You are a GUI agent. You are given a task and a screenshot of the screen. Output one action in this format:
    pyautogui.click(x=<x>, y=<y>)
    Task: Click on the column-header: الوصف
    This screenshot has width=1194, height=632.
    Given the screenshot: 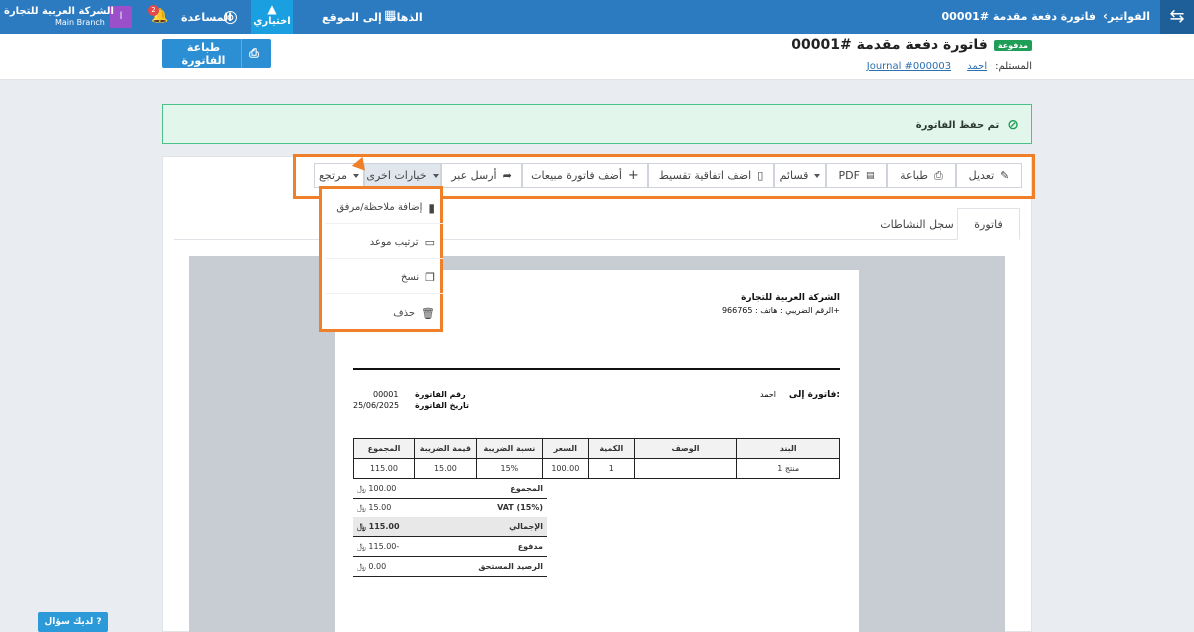 What is the action you would take?
    pyautogui.click(x=685, y=448)
    